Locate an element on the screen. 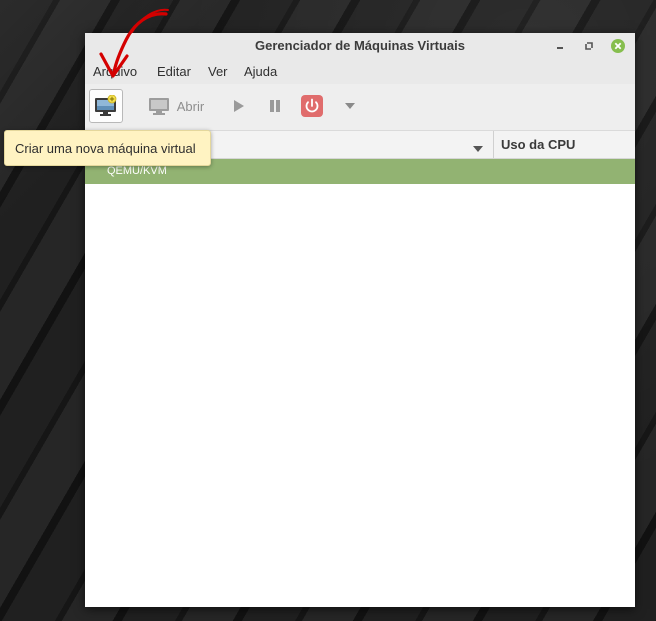  shutdown-menu-button is located at coordinates (350, 106).